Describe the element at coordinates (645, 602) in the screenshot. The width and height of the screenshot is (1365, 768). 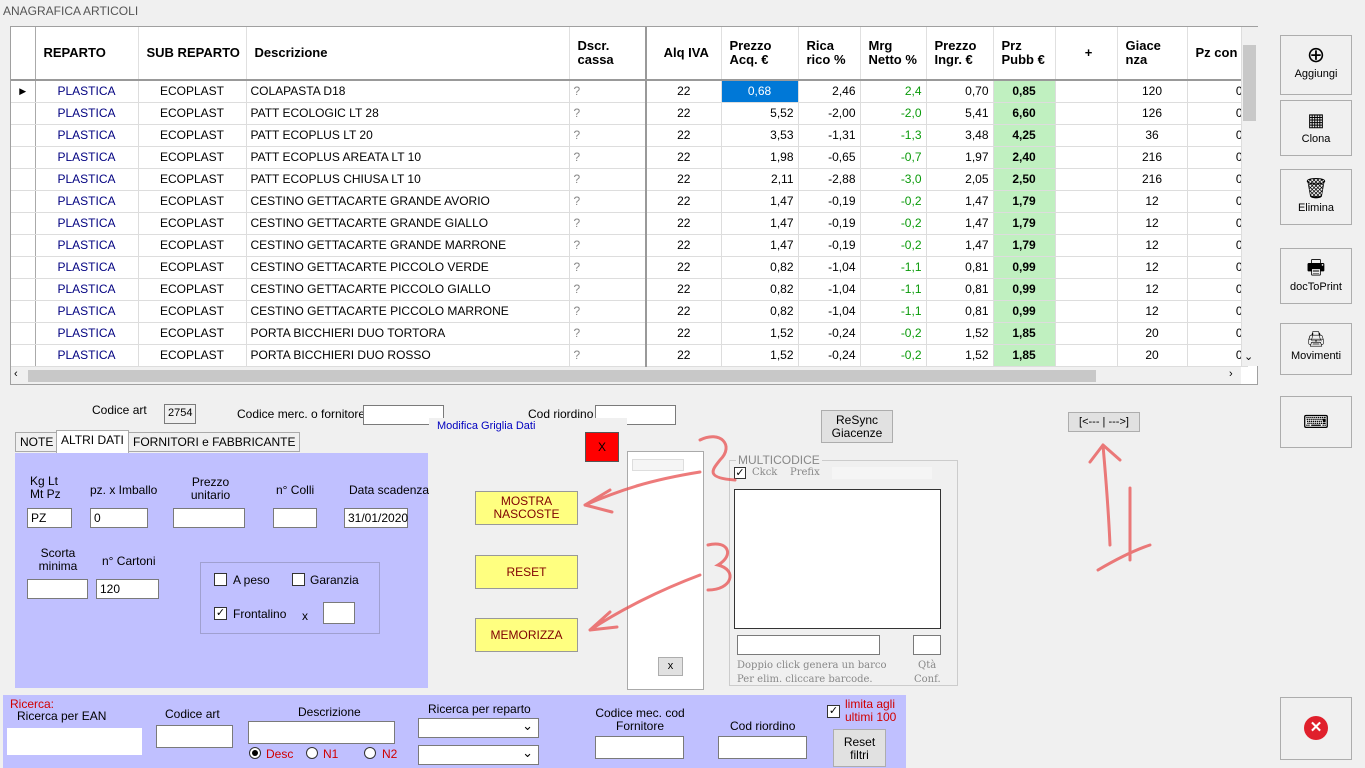
I see `arrow-to-memorizza` at that location.